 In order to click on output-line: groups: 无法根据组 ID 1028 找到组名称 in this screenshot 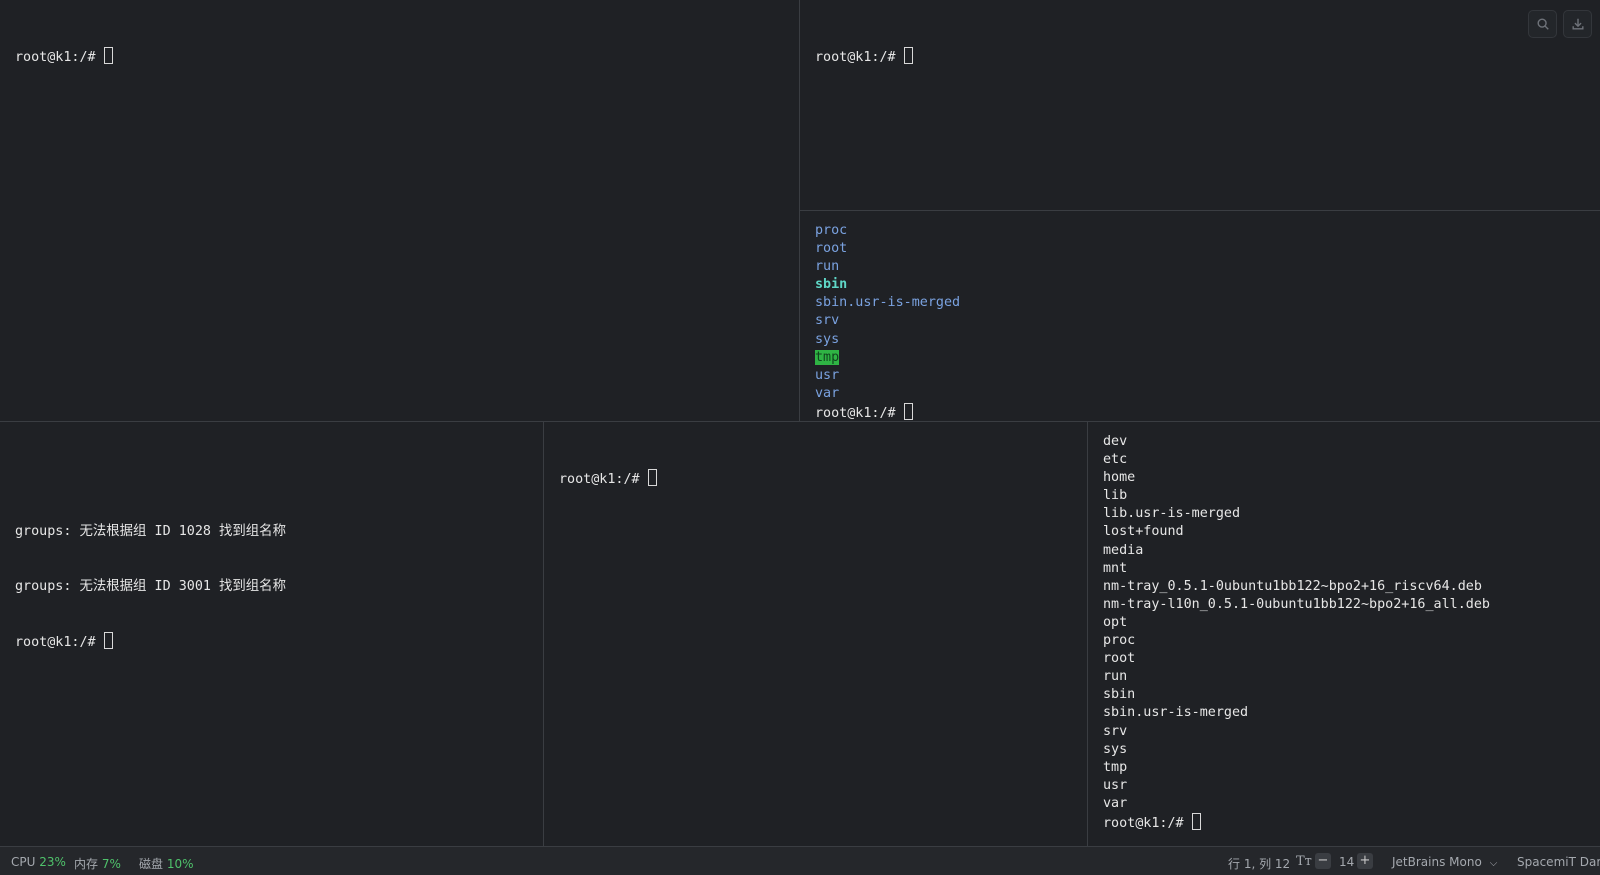, I will do `click(150, 532)`.